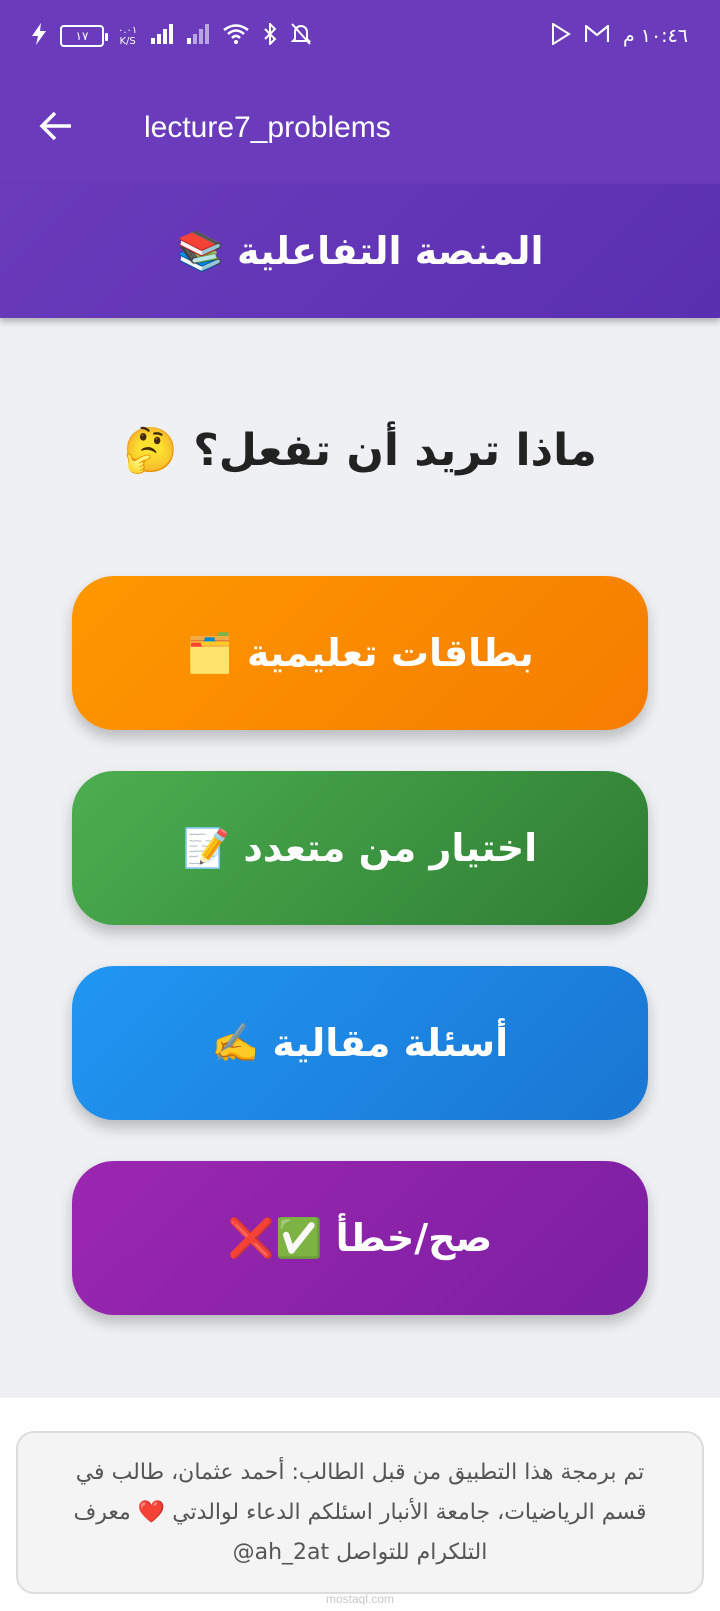  What do you see at coordinates (619, 35) in the screenshot?
I see `status-icons-right: ١٠:٤٦ م` at bounding box center [619, 35].